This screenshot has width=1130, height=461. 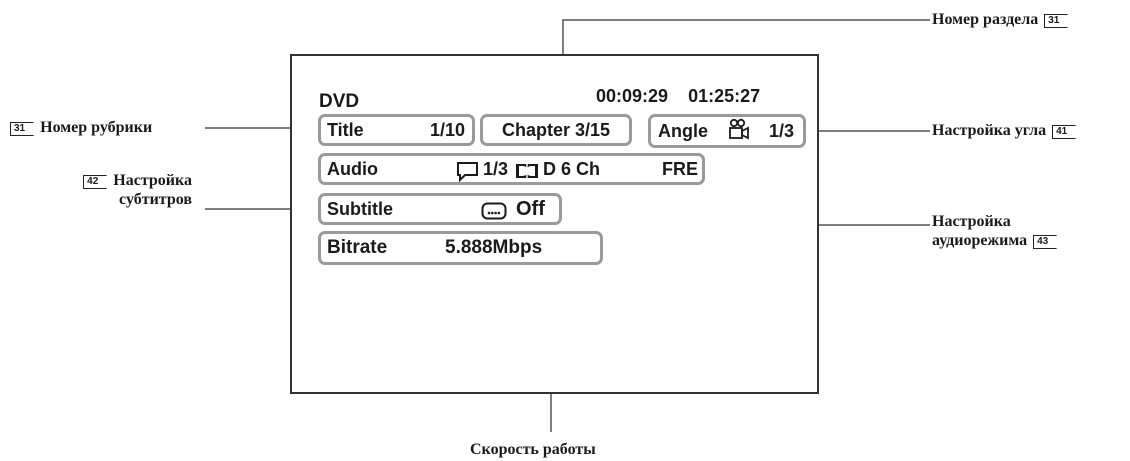 What do you see at coordinates (494, 247) in the screenshot?
I see `bitrate-value: 5.888Mbps` at bounding box center [494, 247].